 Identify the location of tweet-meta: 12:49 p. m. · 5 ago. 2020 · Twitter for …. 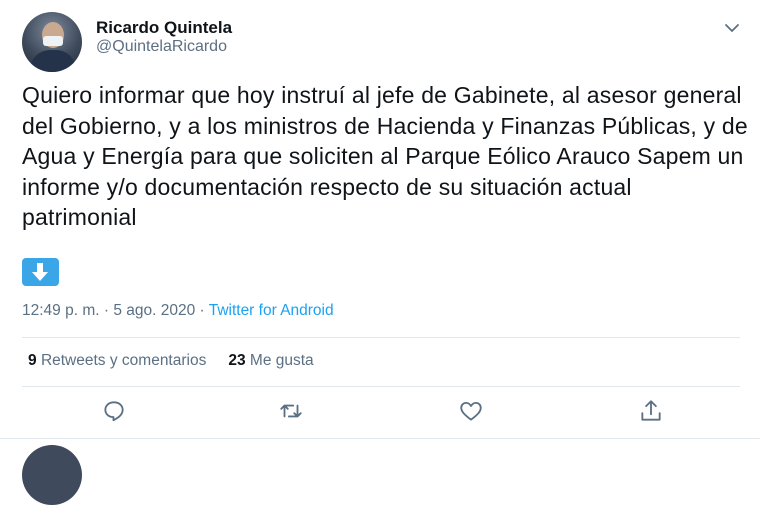
(178, 311).